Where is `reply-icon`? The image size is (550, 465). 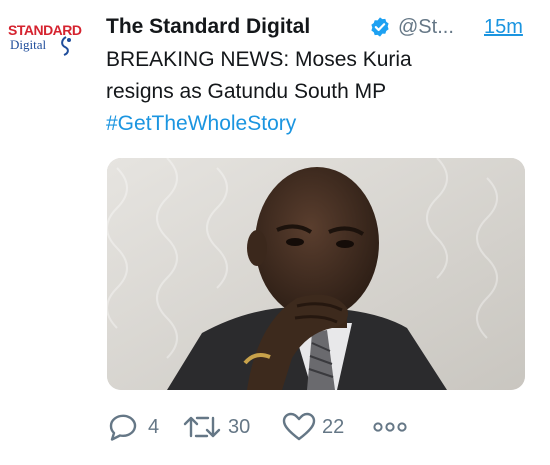 reply-icon is located at coordinates (123, 427).